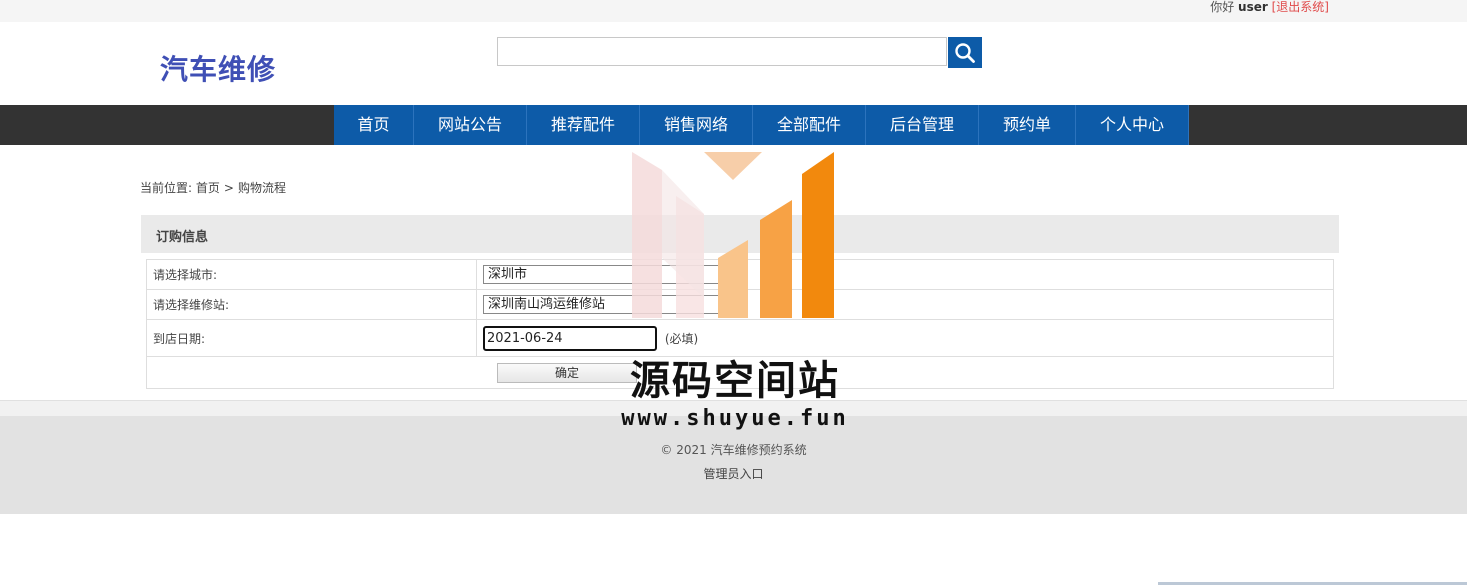  What do you see at coordinates (1222, 7) in the screenshot?
I see `greeting-text: 你好` at bounding box center [1222, 7].